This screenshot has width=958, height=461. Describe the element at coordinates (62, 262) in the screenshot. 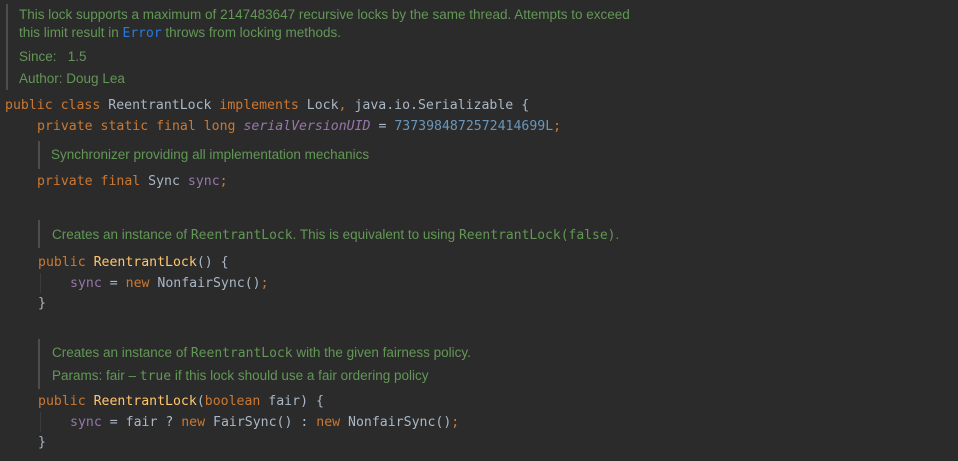

I see `ctor1-kw-public: public` at that location.